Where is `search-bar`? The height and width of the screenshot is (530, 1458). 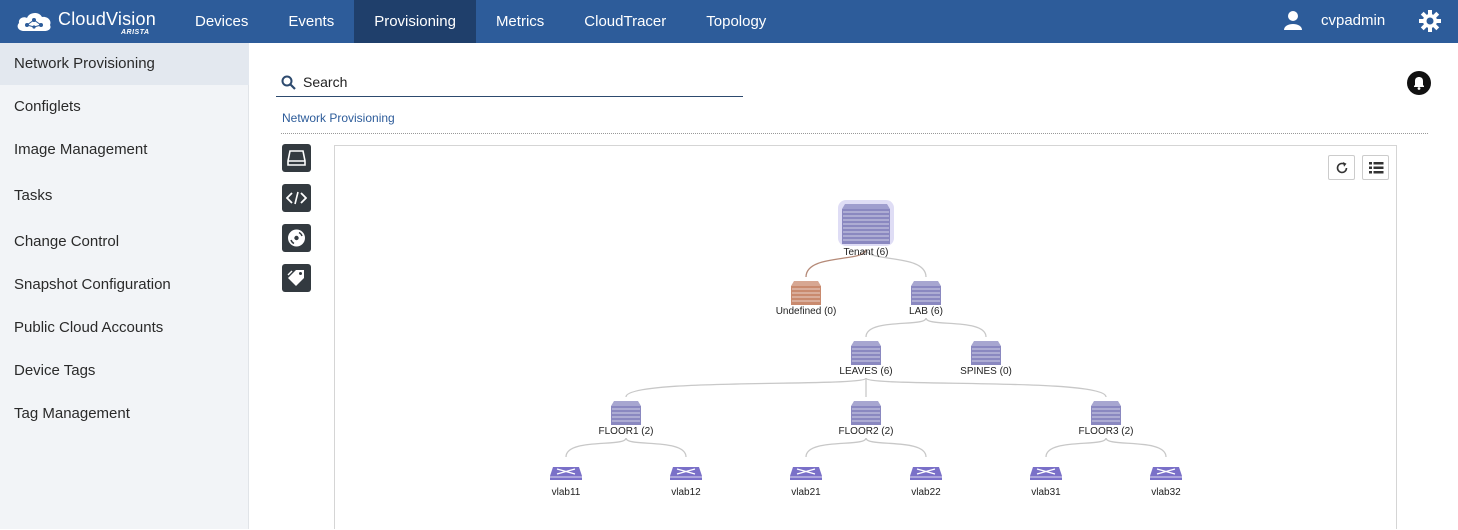 search-bar is located at coordinates (509, 83).